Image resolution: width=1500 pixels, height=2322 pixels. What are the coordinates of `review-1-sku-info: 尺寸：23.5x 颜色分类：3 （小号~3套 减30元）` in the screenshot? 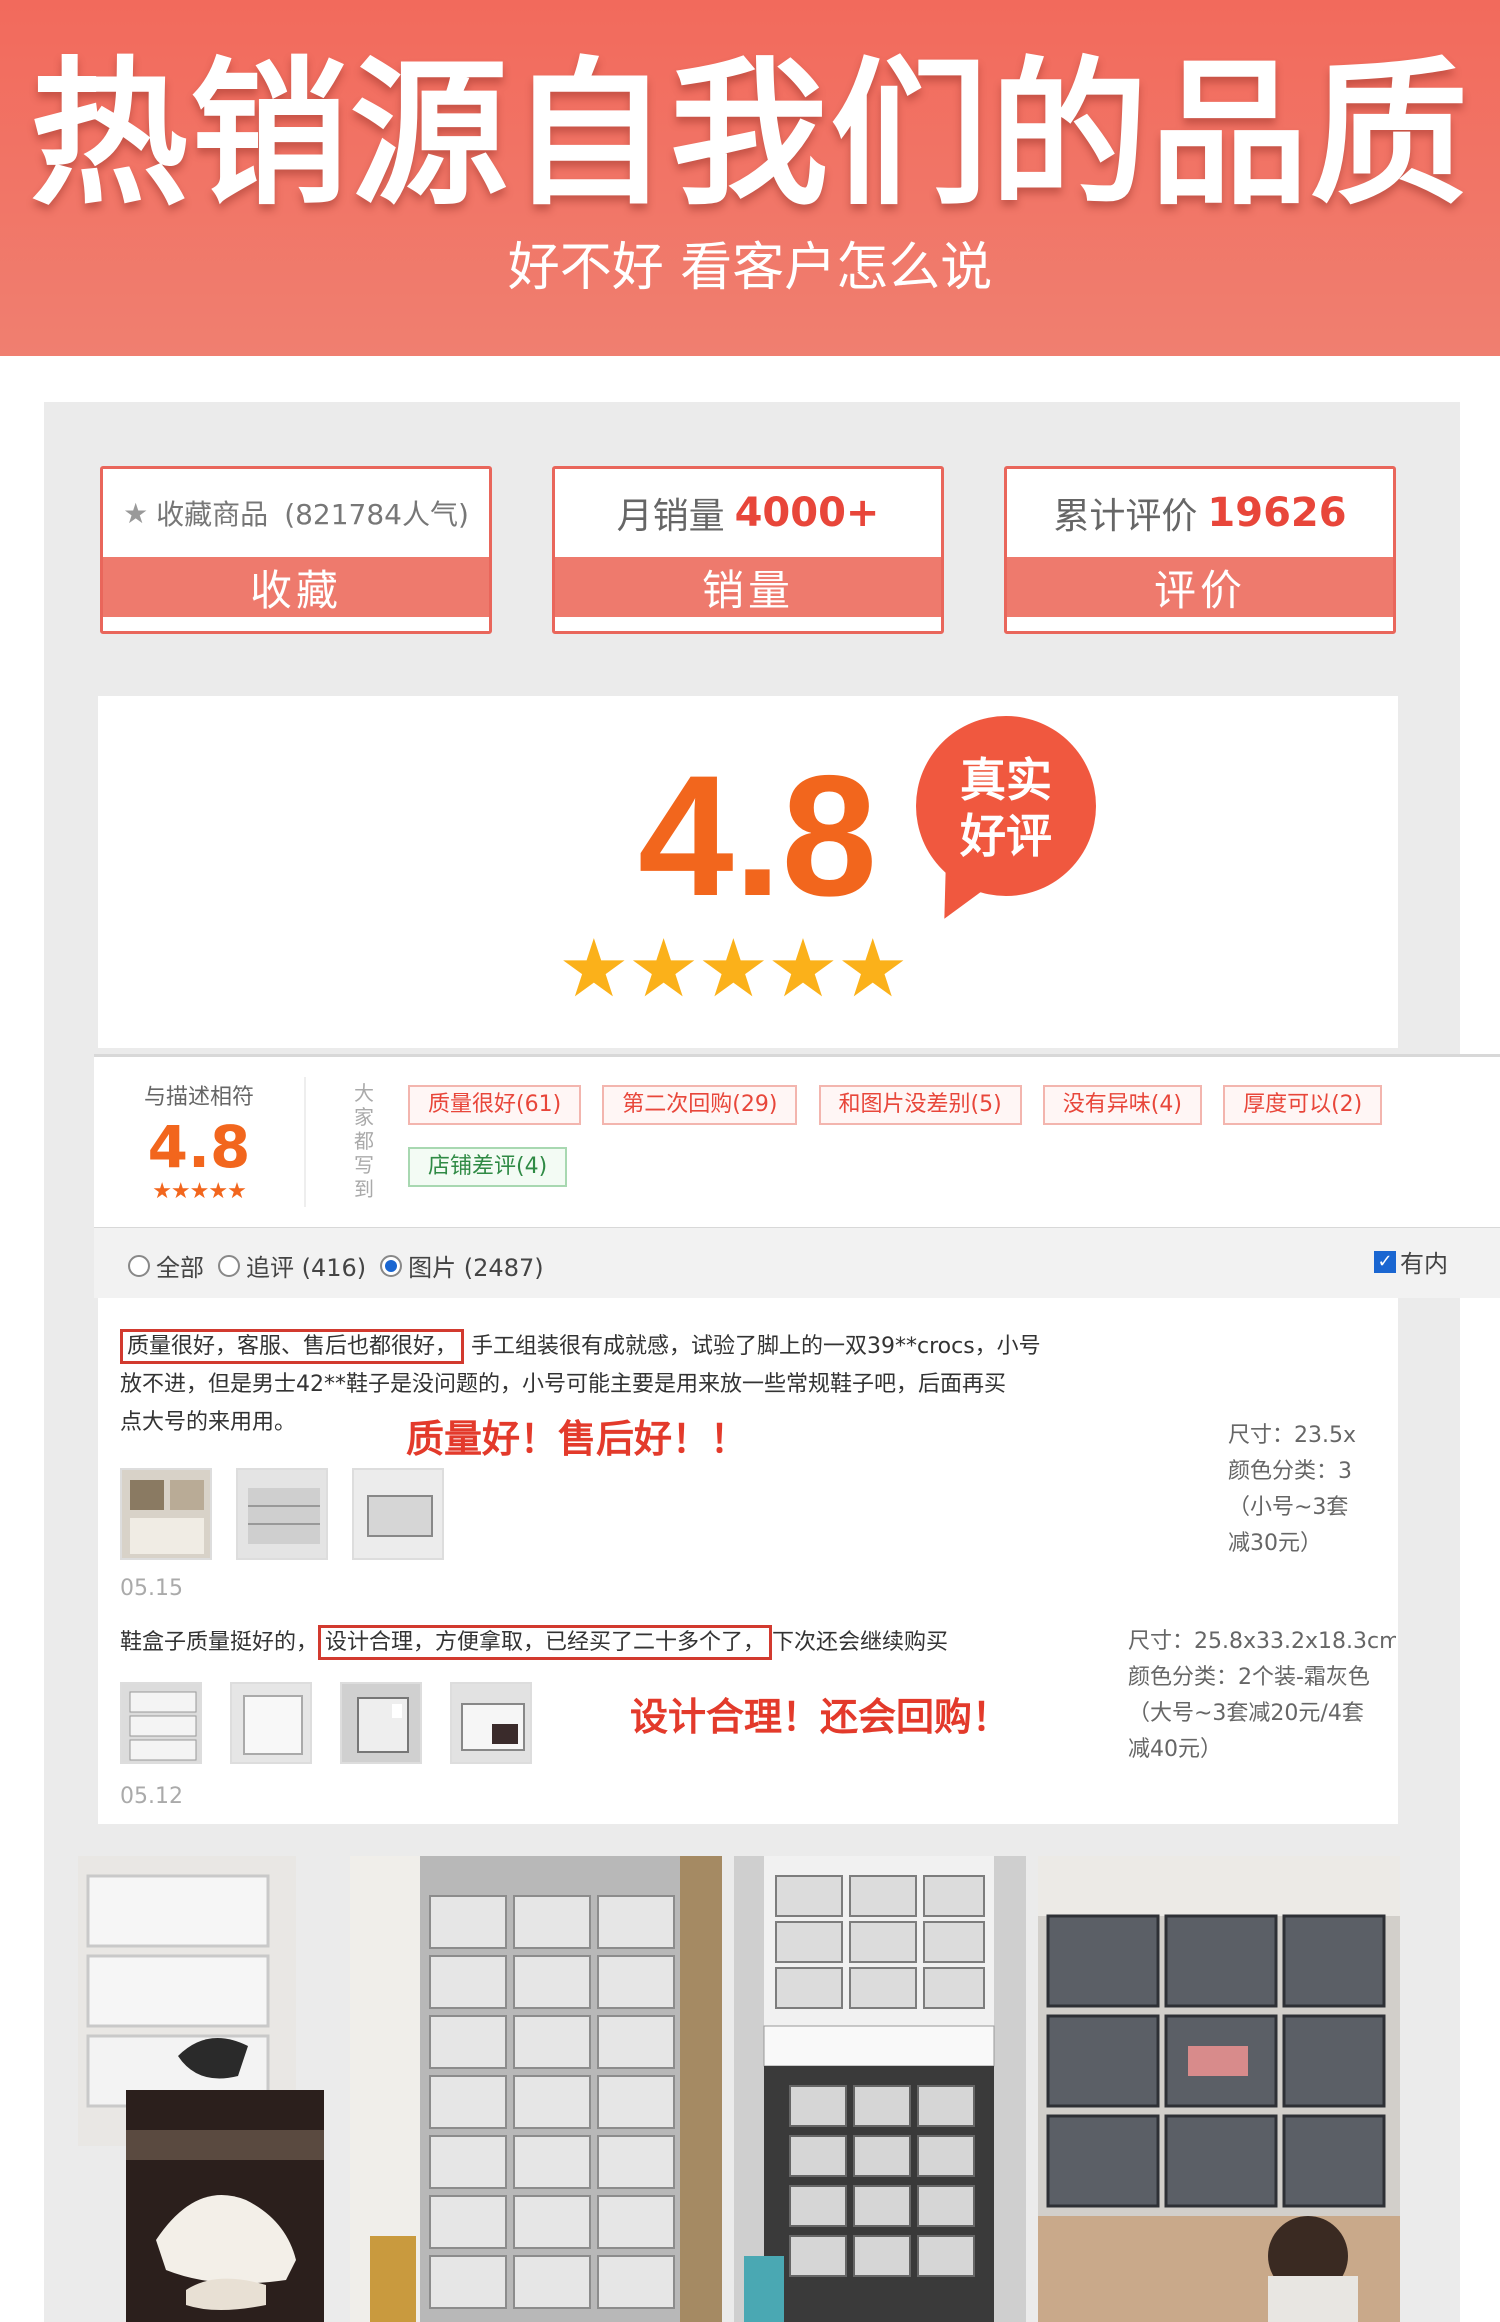 It's located at (1312, 1490).